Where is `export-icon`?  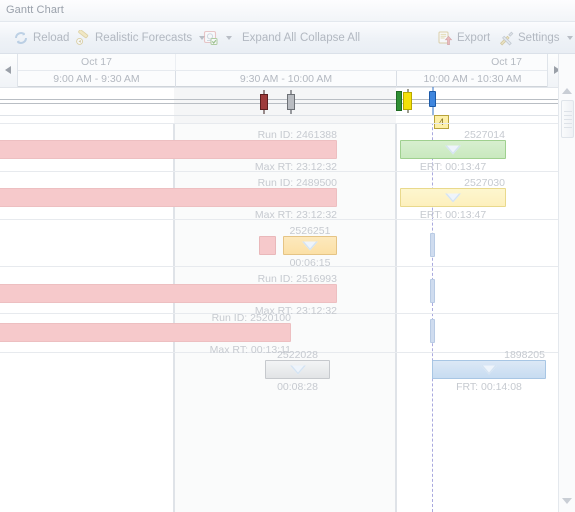
export-icon is located at coordinates (445, 38).